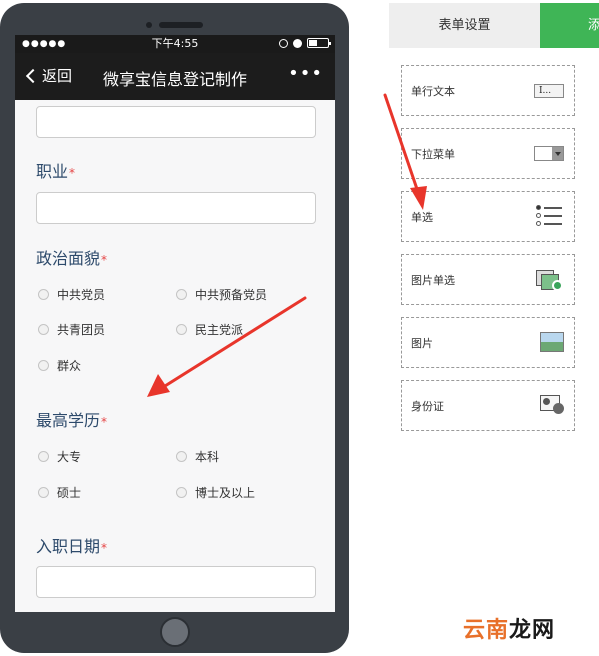  What do you see at coordinates (422, 343) in the screenshot?
I see `widget-label: 图片` at bounding box center [422, 343].